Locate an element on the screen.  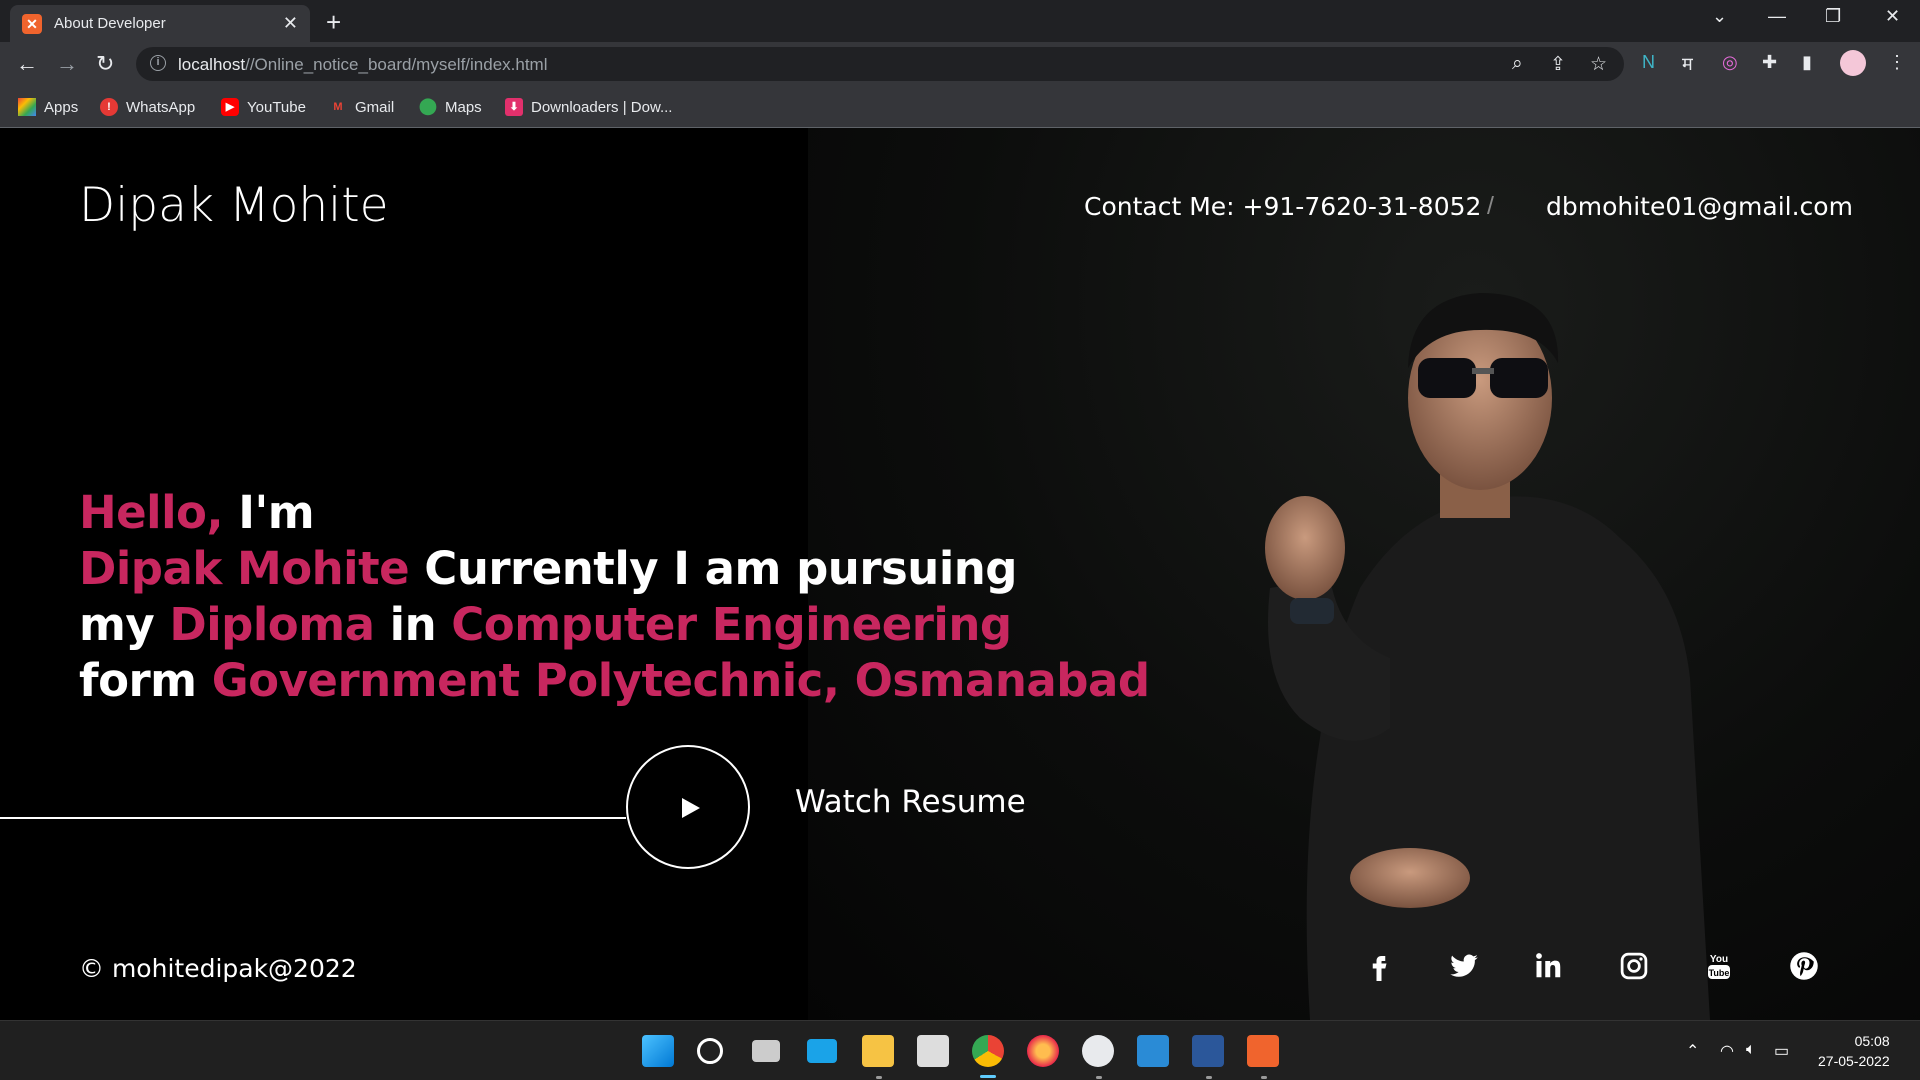
browser-tab: ✕ About Developer ✕ is located at coordinates (160, 23).